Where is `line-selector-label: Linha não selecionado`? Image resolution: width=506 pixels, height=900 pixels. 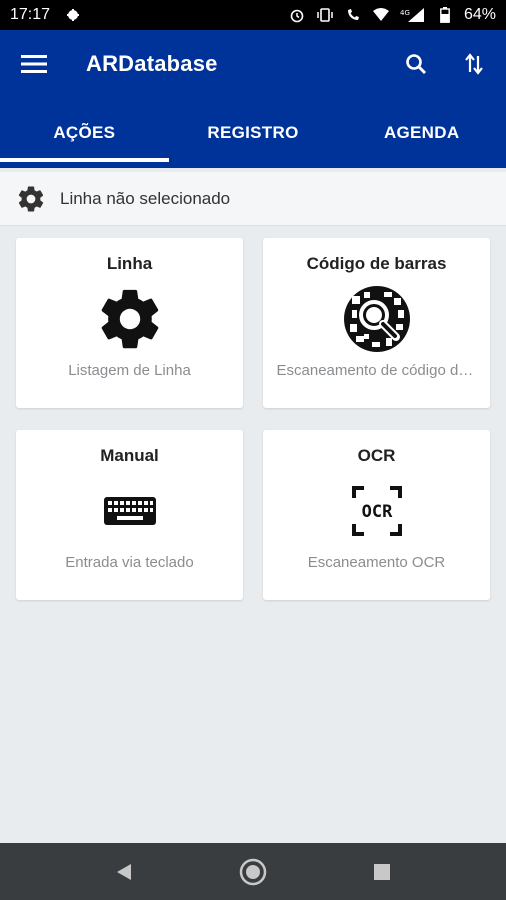 line-selector-label: Linha não selecionado is located at coordinates (145, 198).